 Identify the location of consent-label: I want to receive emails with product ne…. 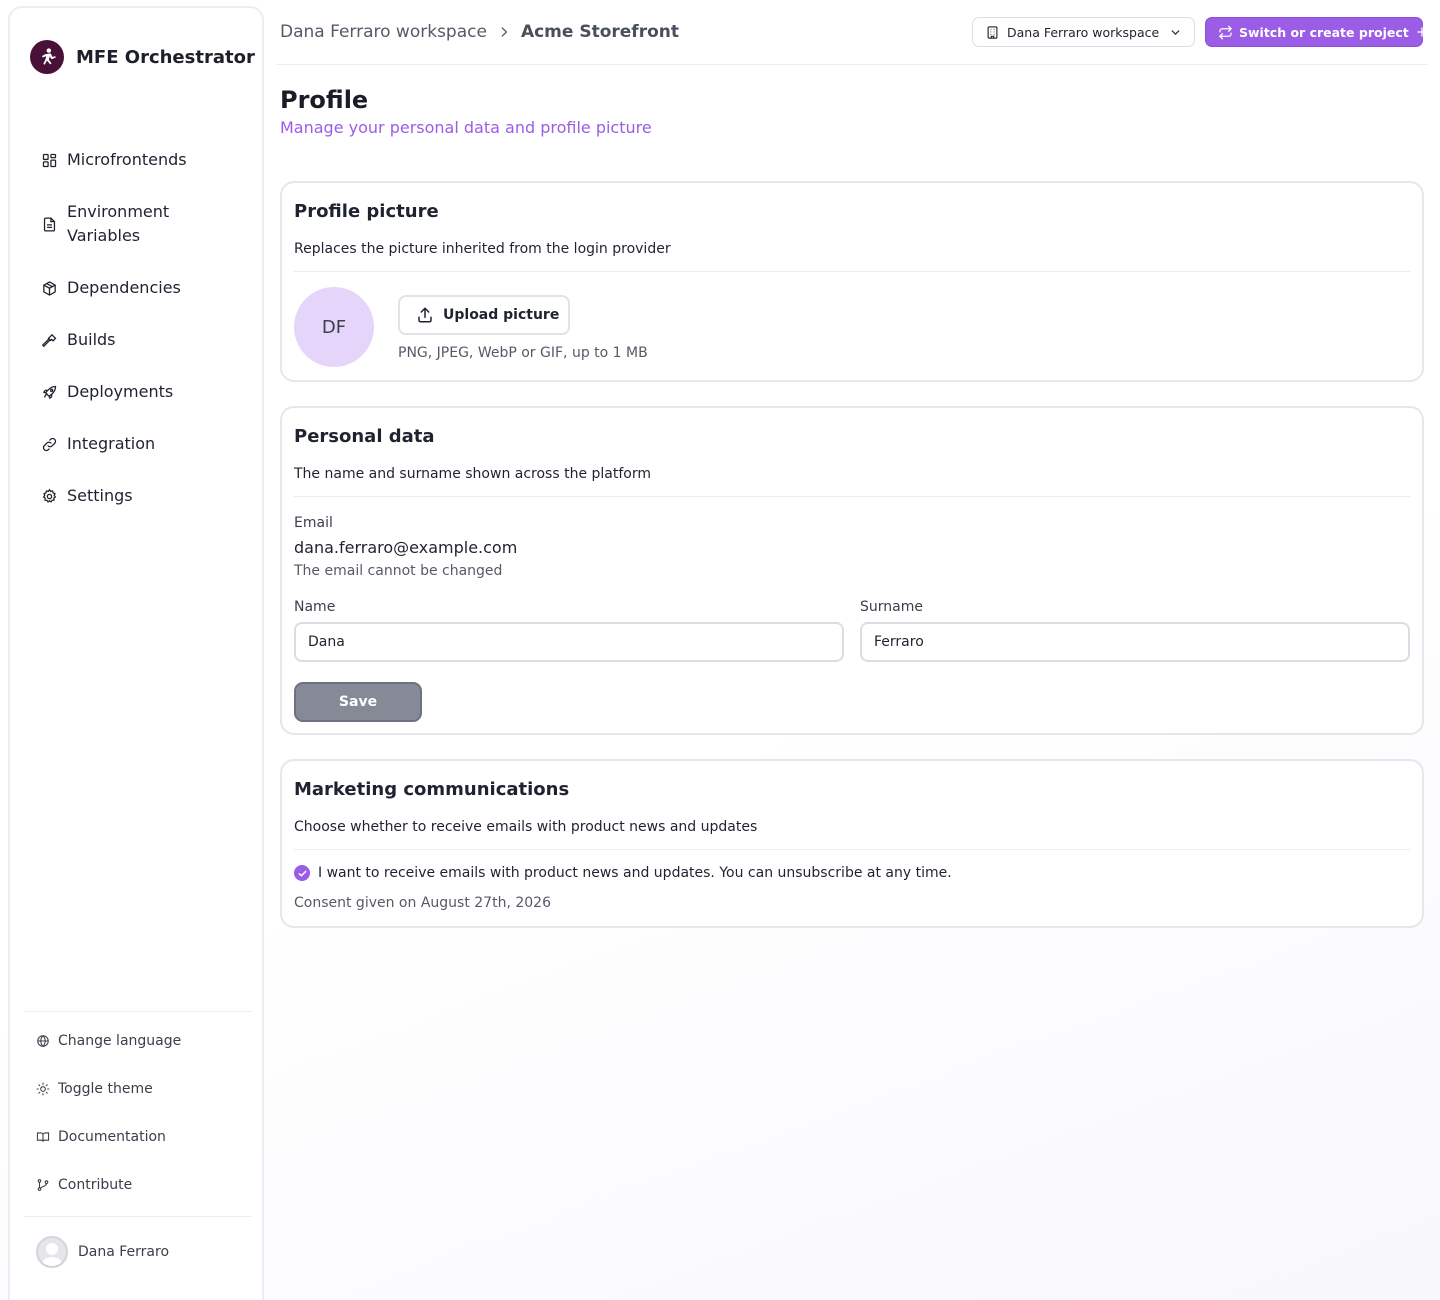
(635, 873).